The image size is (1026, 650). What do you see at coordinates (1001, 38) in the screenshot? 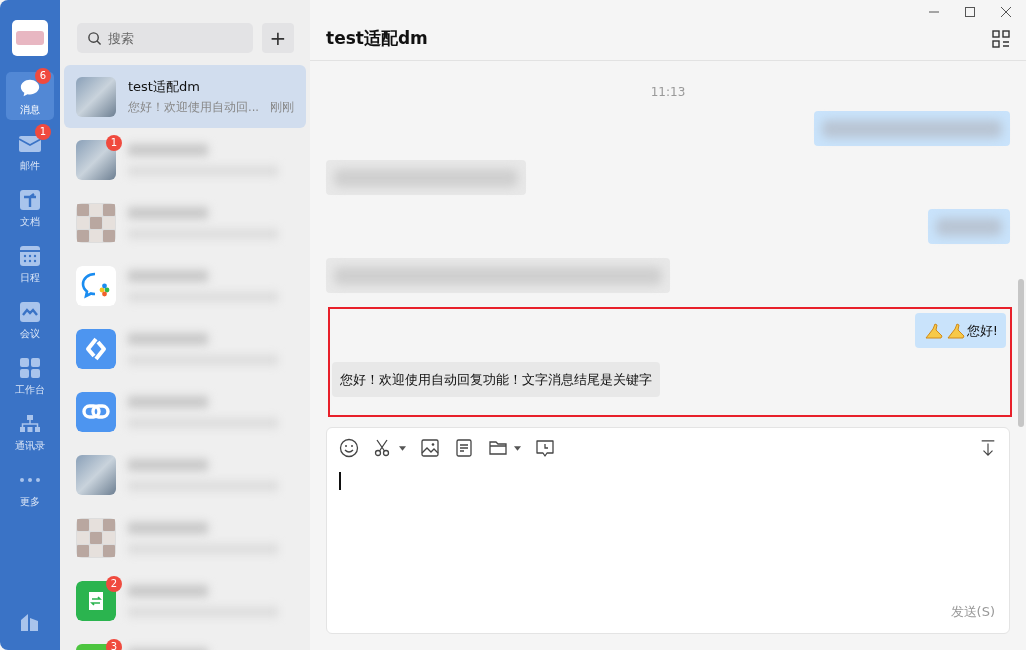
I see `grid-menu-icon` at bounding box center [1001, 38].